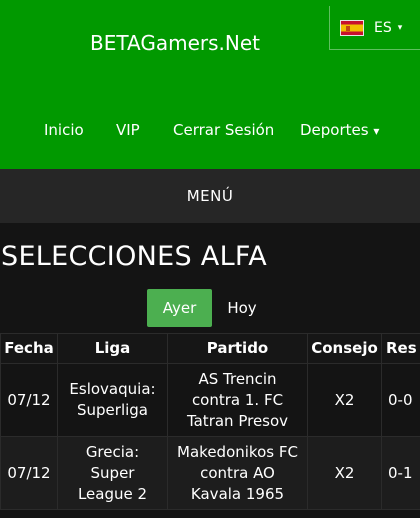 The image size is (420, 518). What do you see at coordinates (242, 308) in the screenshot?
I see `tab-hoy: Hoy` at bounding box center [242, 308].